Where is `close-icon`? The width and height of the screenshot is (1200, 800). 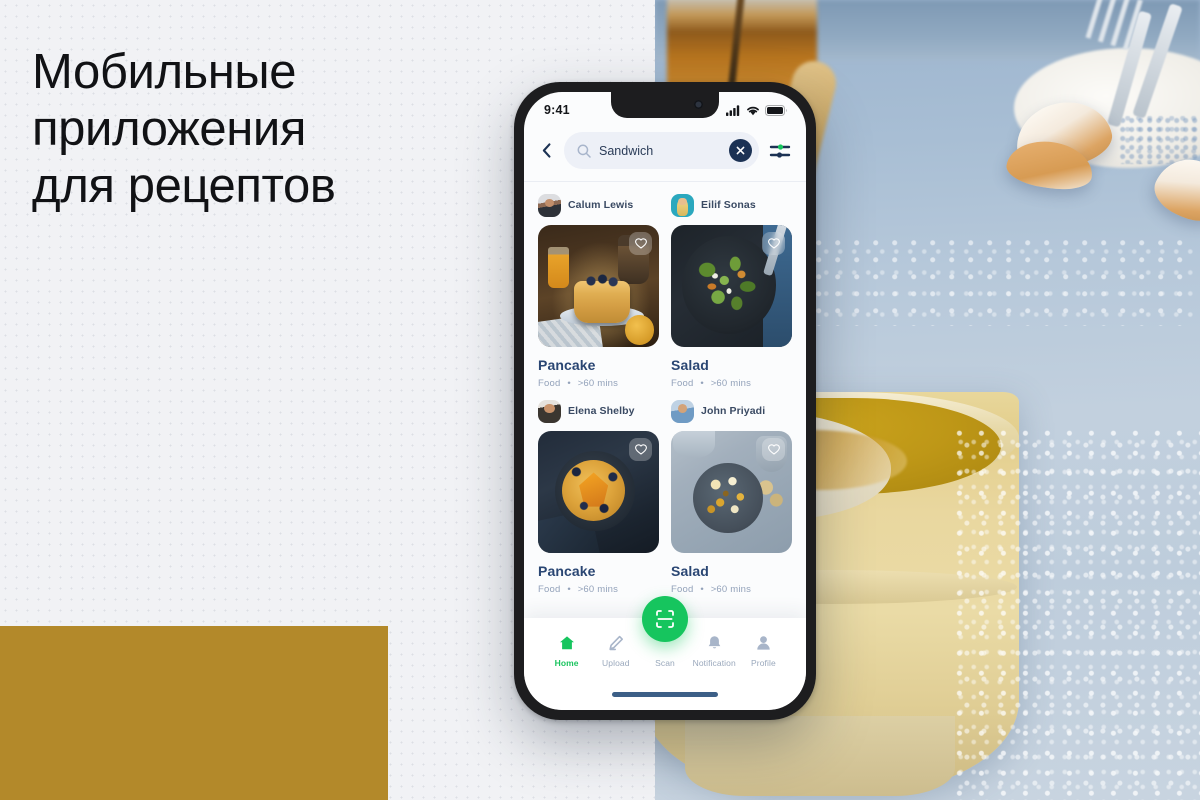 close-icon is located at coordinates (740, 150).